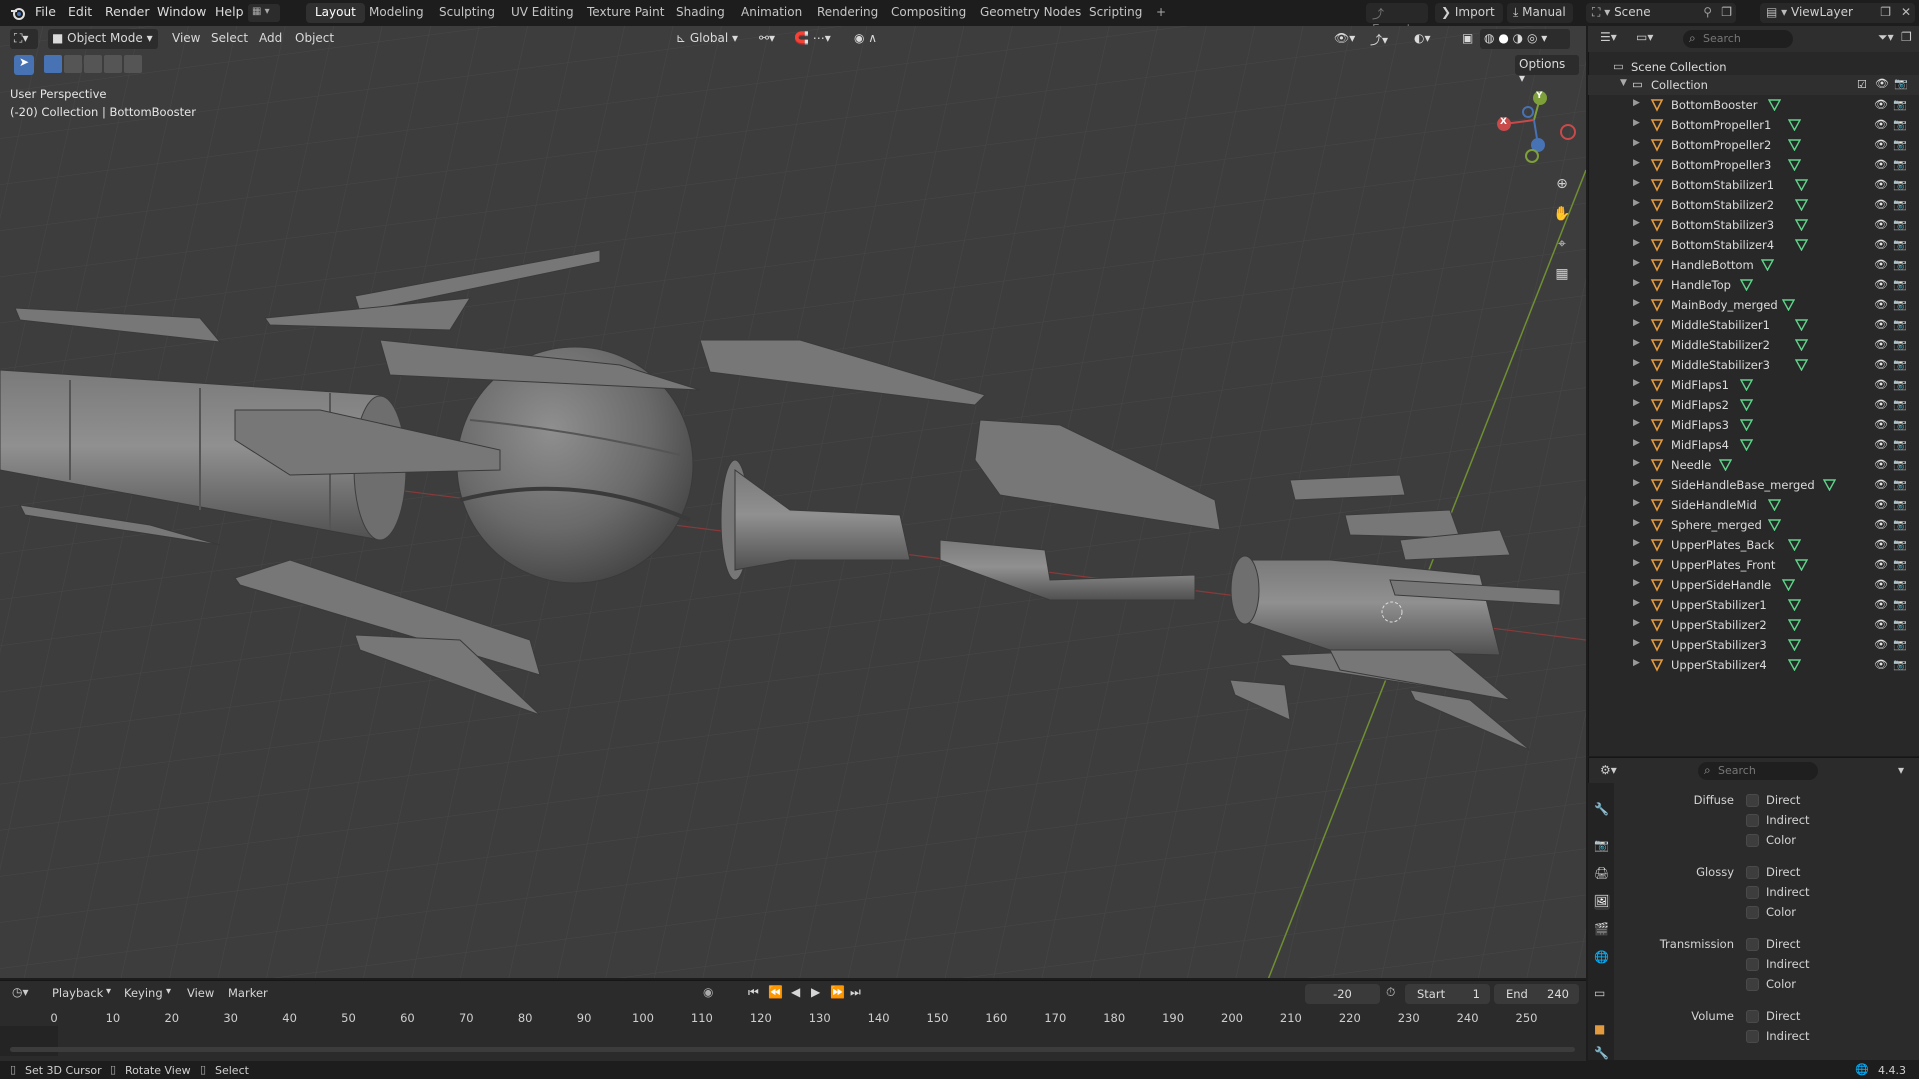  Describe the element at coordinates (1753, 525) in the screenshot. I see `outliner-item: ▶ Sphere_merged 👁 📷` at that location.